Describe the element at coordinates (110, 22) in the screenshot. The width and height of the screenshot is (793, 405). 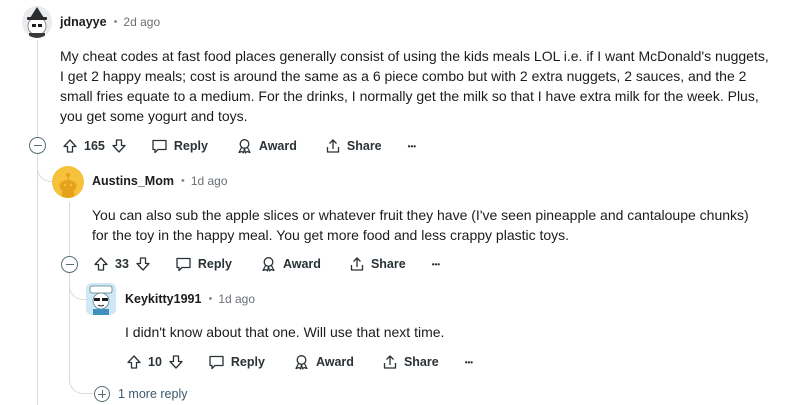
I see `comment-meta-jdnayye: jdnayye • 2d ago` at that location.